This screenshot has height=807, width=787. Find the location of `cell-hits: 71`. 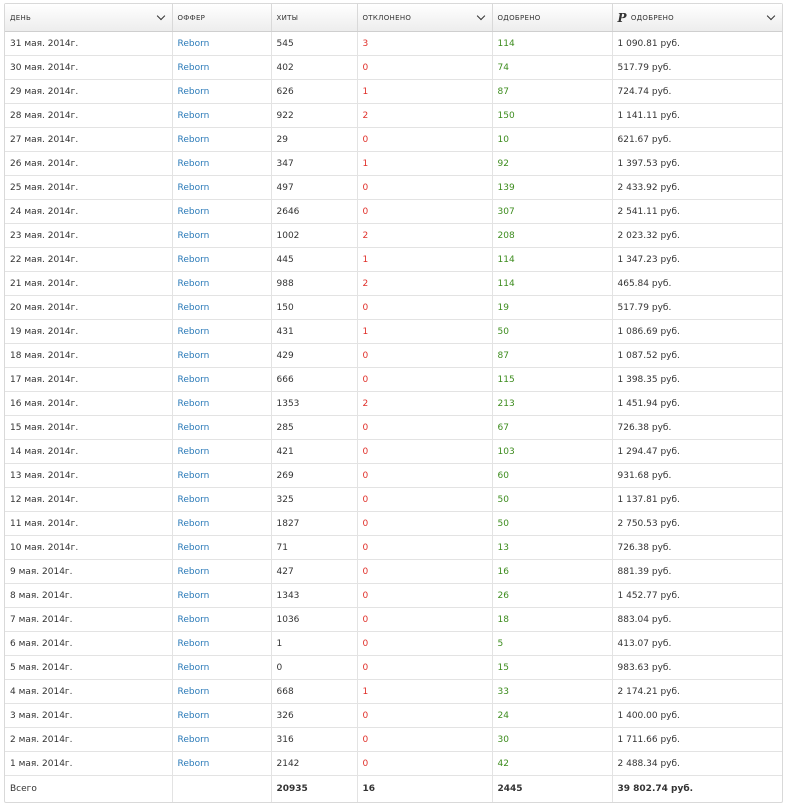

cell-hits: 71 is located at coordinates (314, 547).